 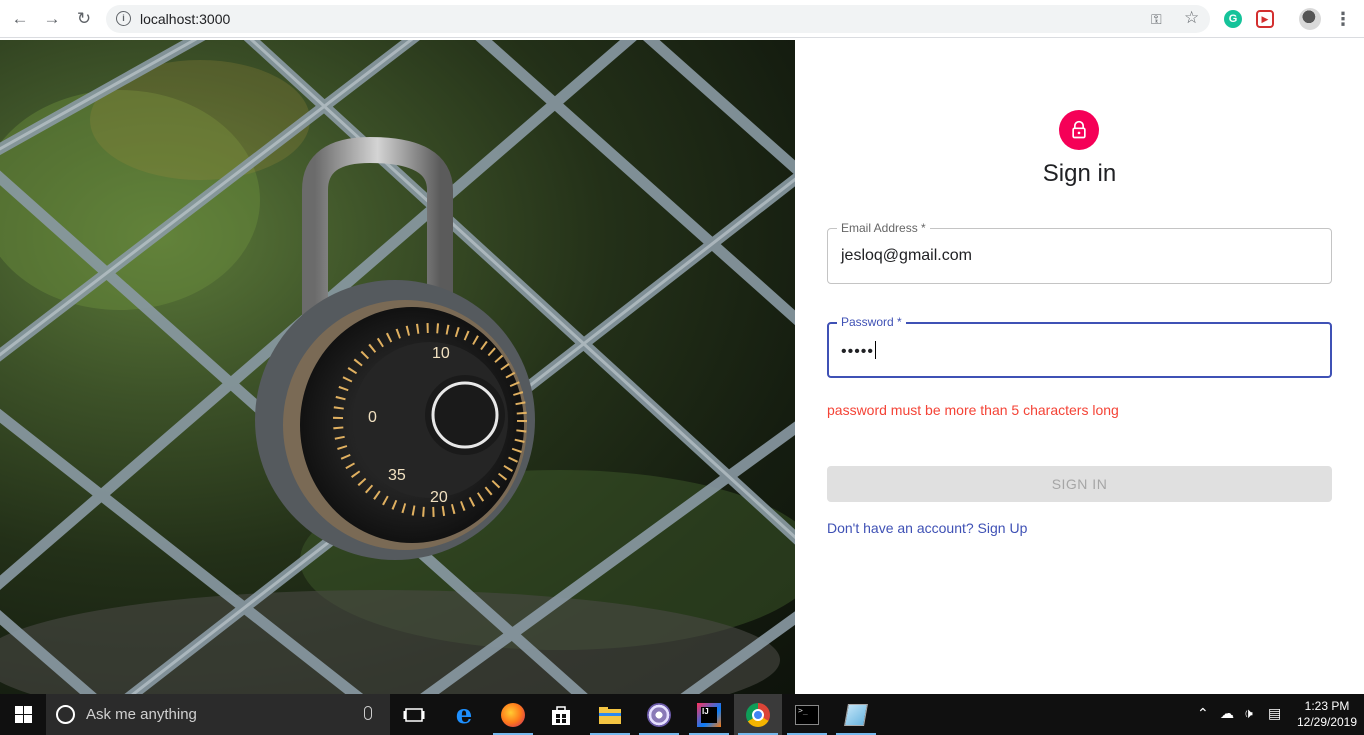 What do you see at coordinates (1227, 713) in the screenshot?
I see `onedrive-cloud-icon: ☁` at bounding box center [1227, 713].